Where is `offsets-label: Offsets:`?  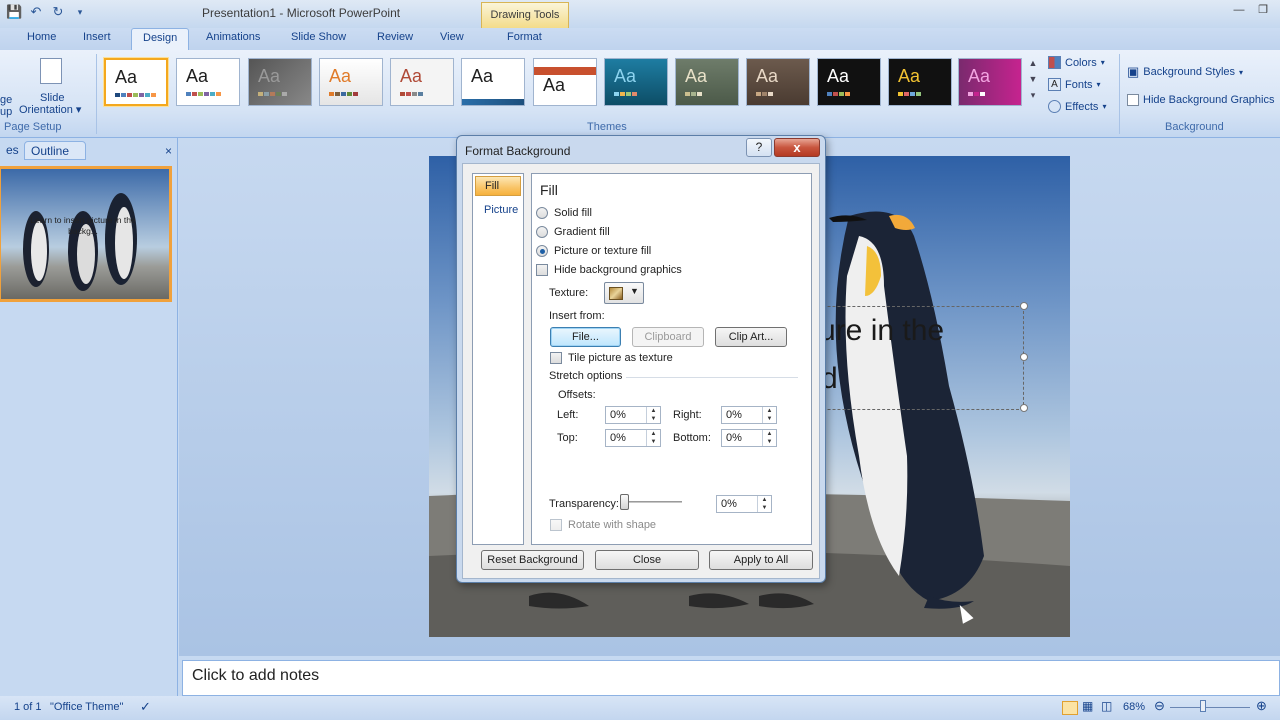
offsets-label: Offsets: is located at coordinates (577, 395).